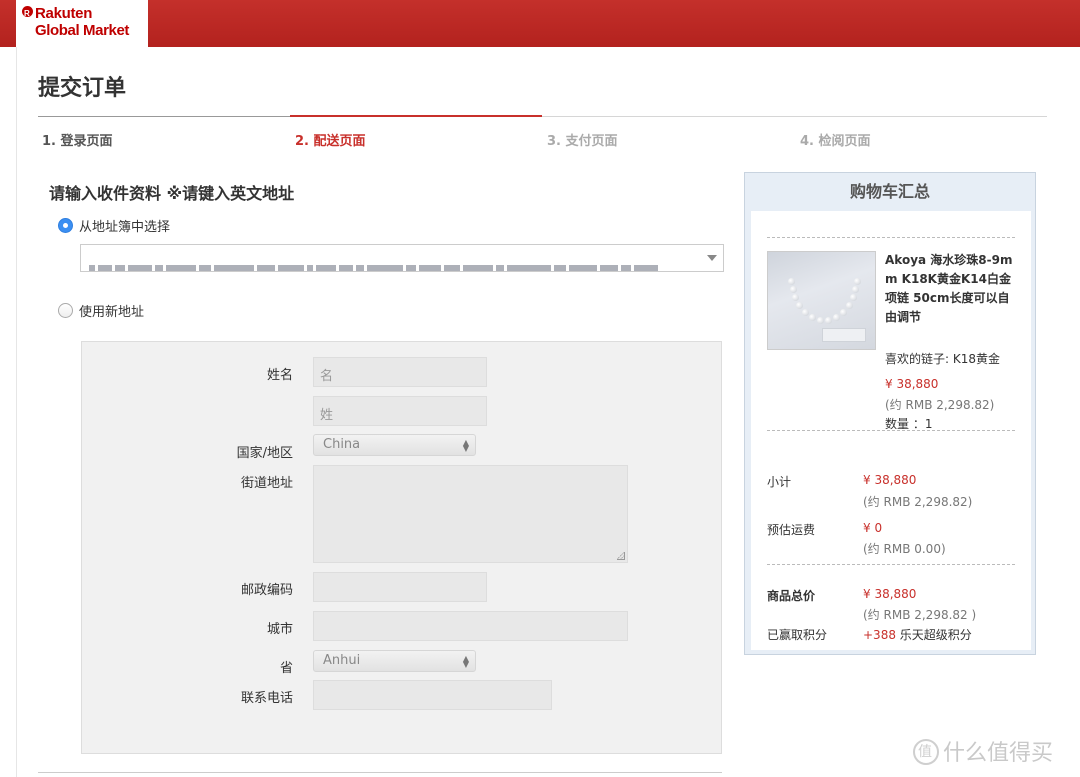 This screenshot has height=777, width=1080. Describe the element at coordinates (111, 310) in the screenshot. I see `new-address-radio-label: 使用新地址` at that location.